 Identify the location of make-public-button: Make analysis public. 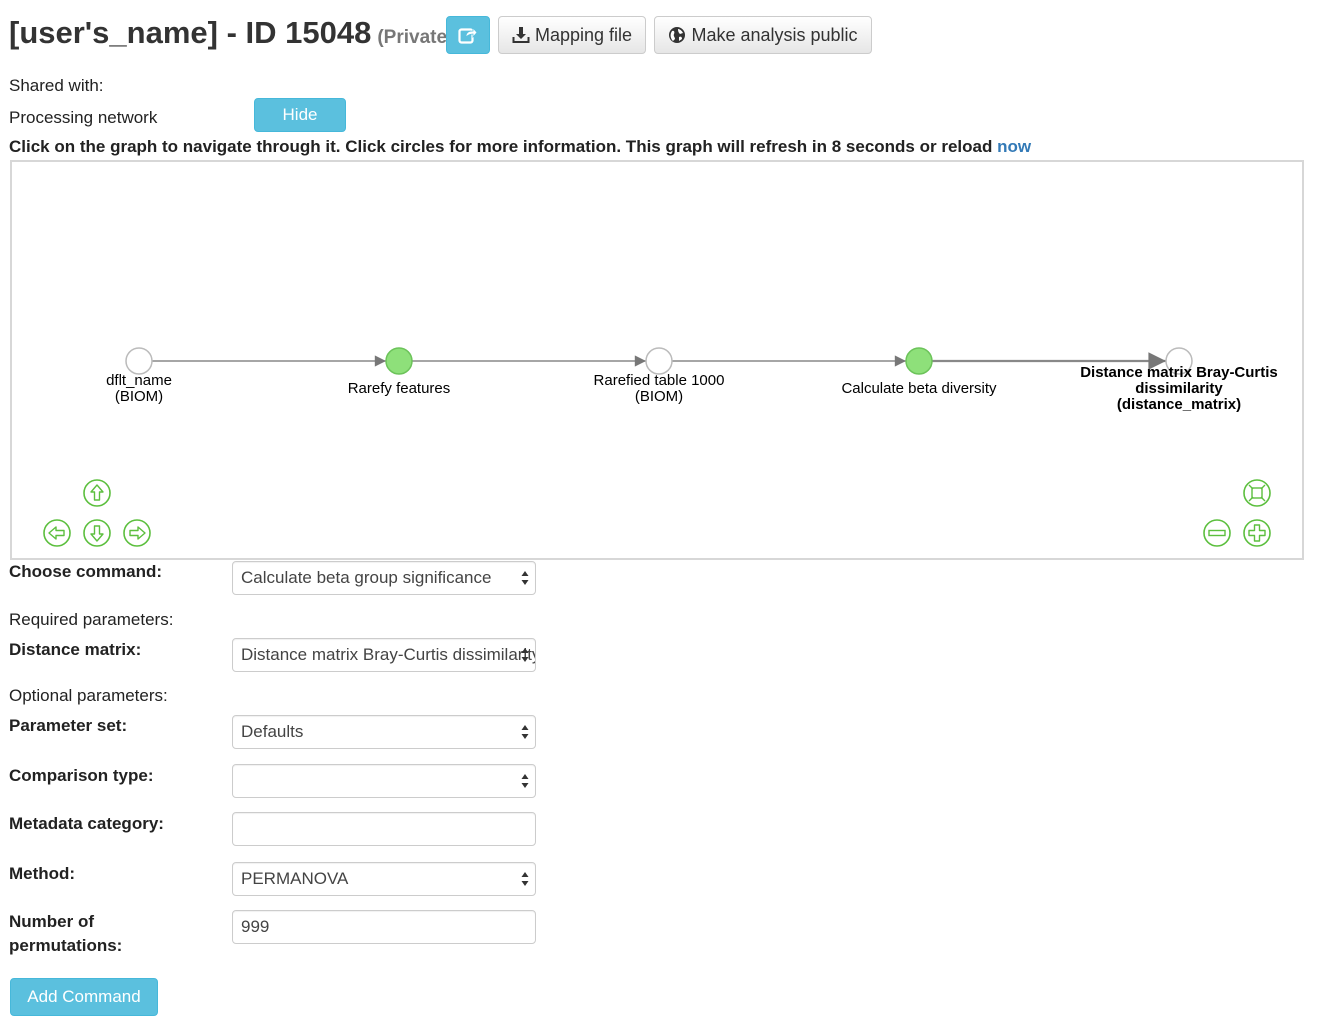
(763, 35).